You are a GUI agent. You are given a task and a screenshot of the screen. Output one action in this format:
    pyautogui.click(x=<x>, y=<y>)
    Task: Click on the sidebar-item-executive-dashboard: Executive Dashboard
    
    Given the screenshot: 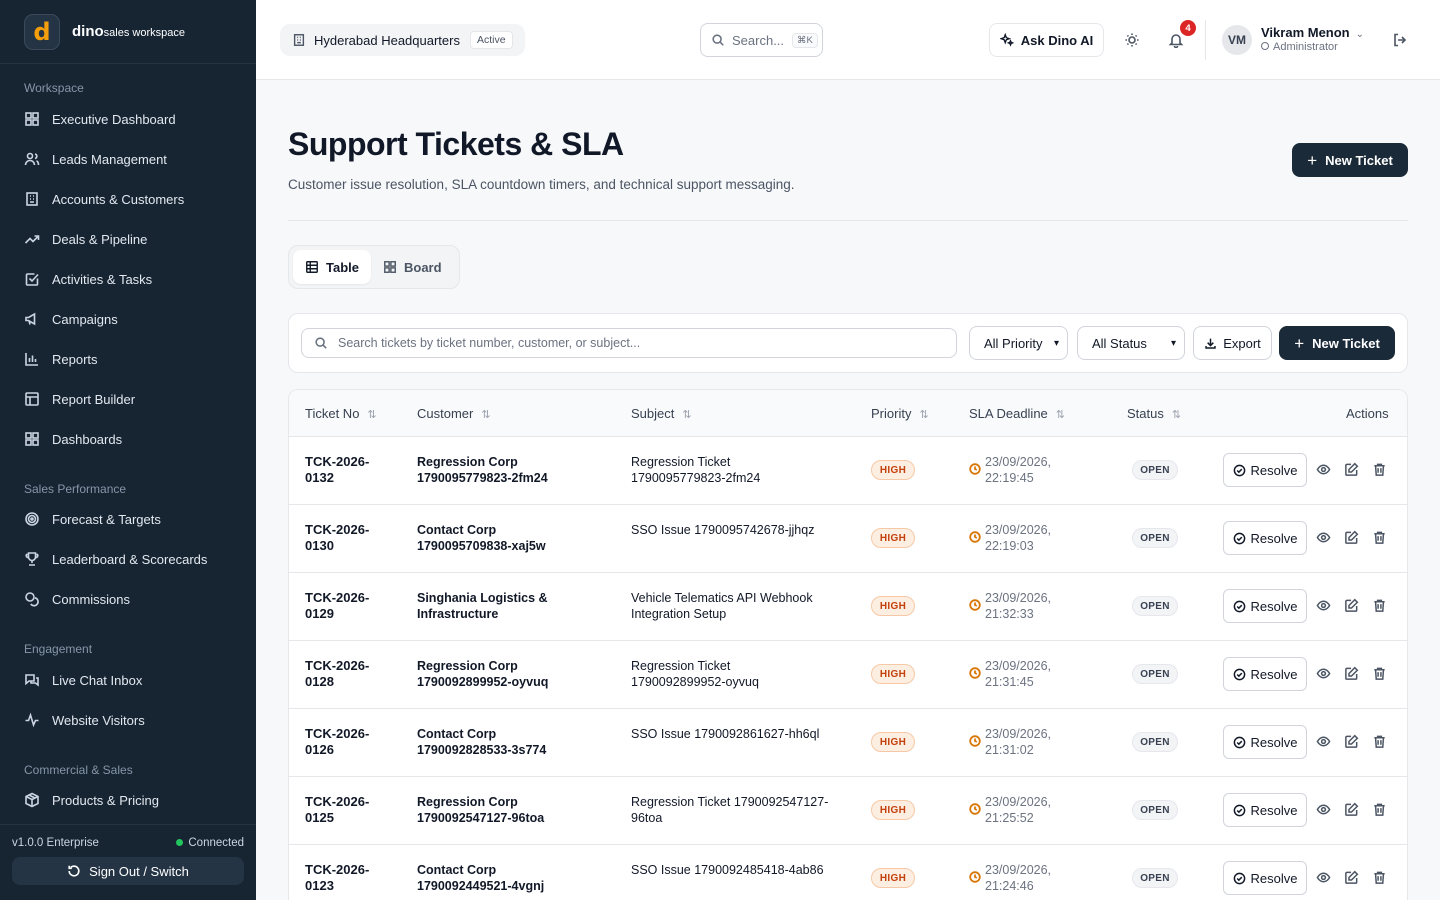 What is the action you would take?
    pyautogui.click(x=128, y=119)
    